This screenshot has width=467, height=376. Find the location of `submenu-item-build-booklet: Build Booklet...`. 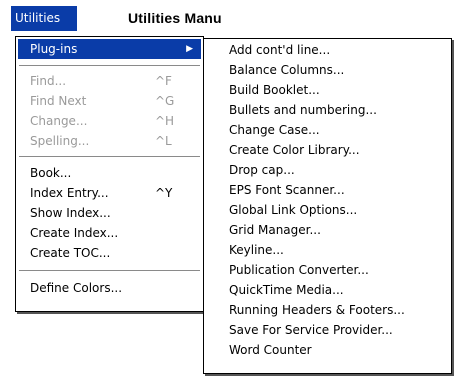

submenu-item-build-booklet: Build Booklet... is located at coordinates (327, 90).